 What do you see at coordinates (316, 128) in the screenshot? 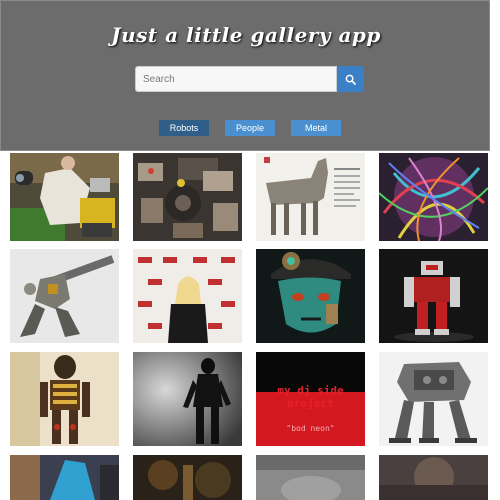
I see `tag-metal: Metal` at bounding box center [316, 128].